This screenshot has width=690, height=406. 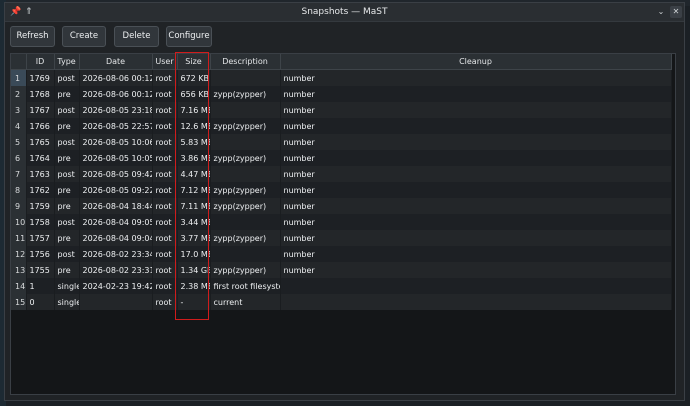 What do you see at coordinates (116, 206) in the screenshot?
I see `date-cell: 2026-08-04 18:44:44` at bounding box center [116, 206].